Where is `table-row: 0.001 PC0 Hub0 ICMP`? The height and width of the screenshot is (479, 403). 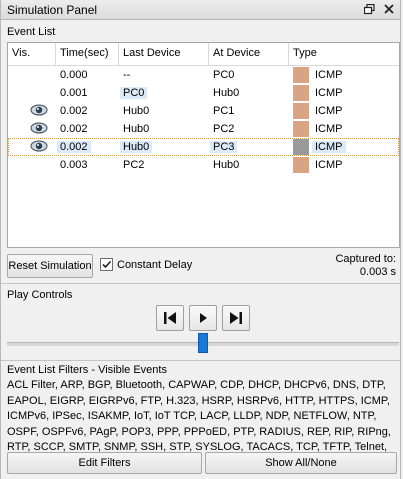
table-row: 0.001 PC0 Hub0 ICMP is located at coordinates (203, 93).